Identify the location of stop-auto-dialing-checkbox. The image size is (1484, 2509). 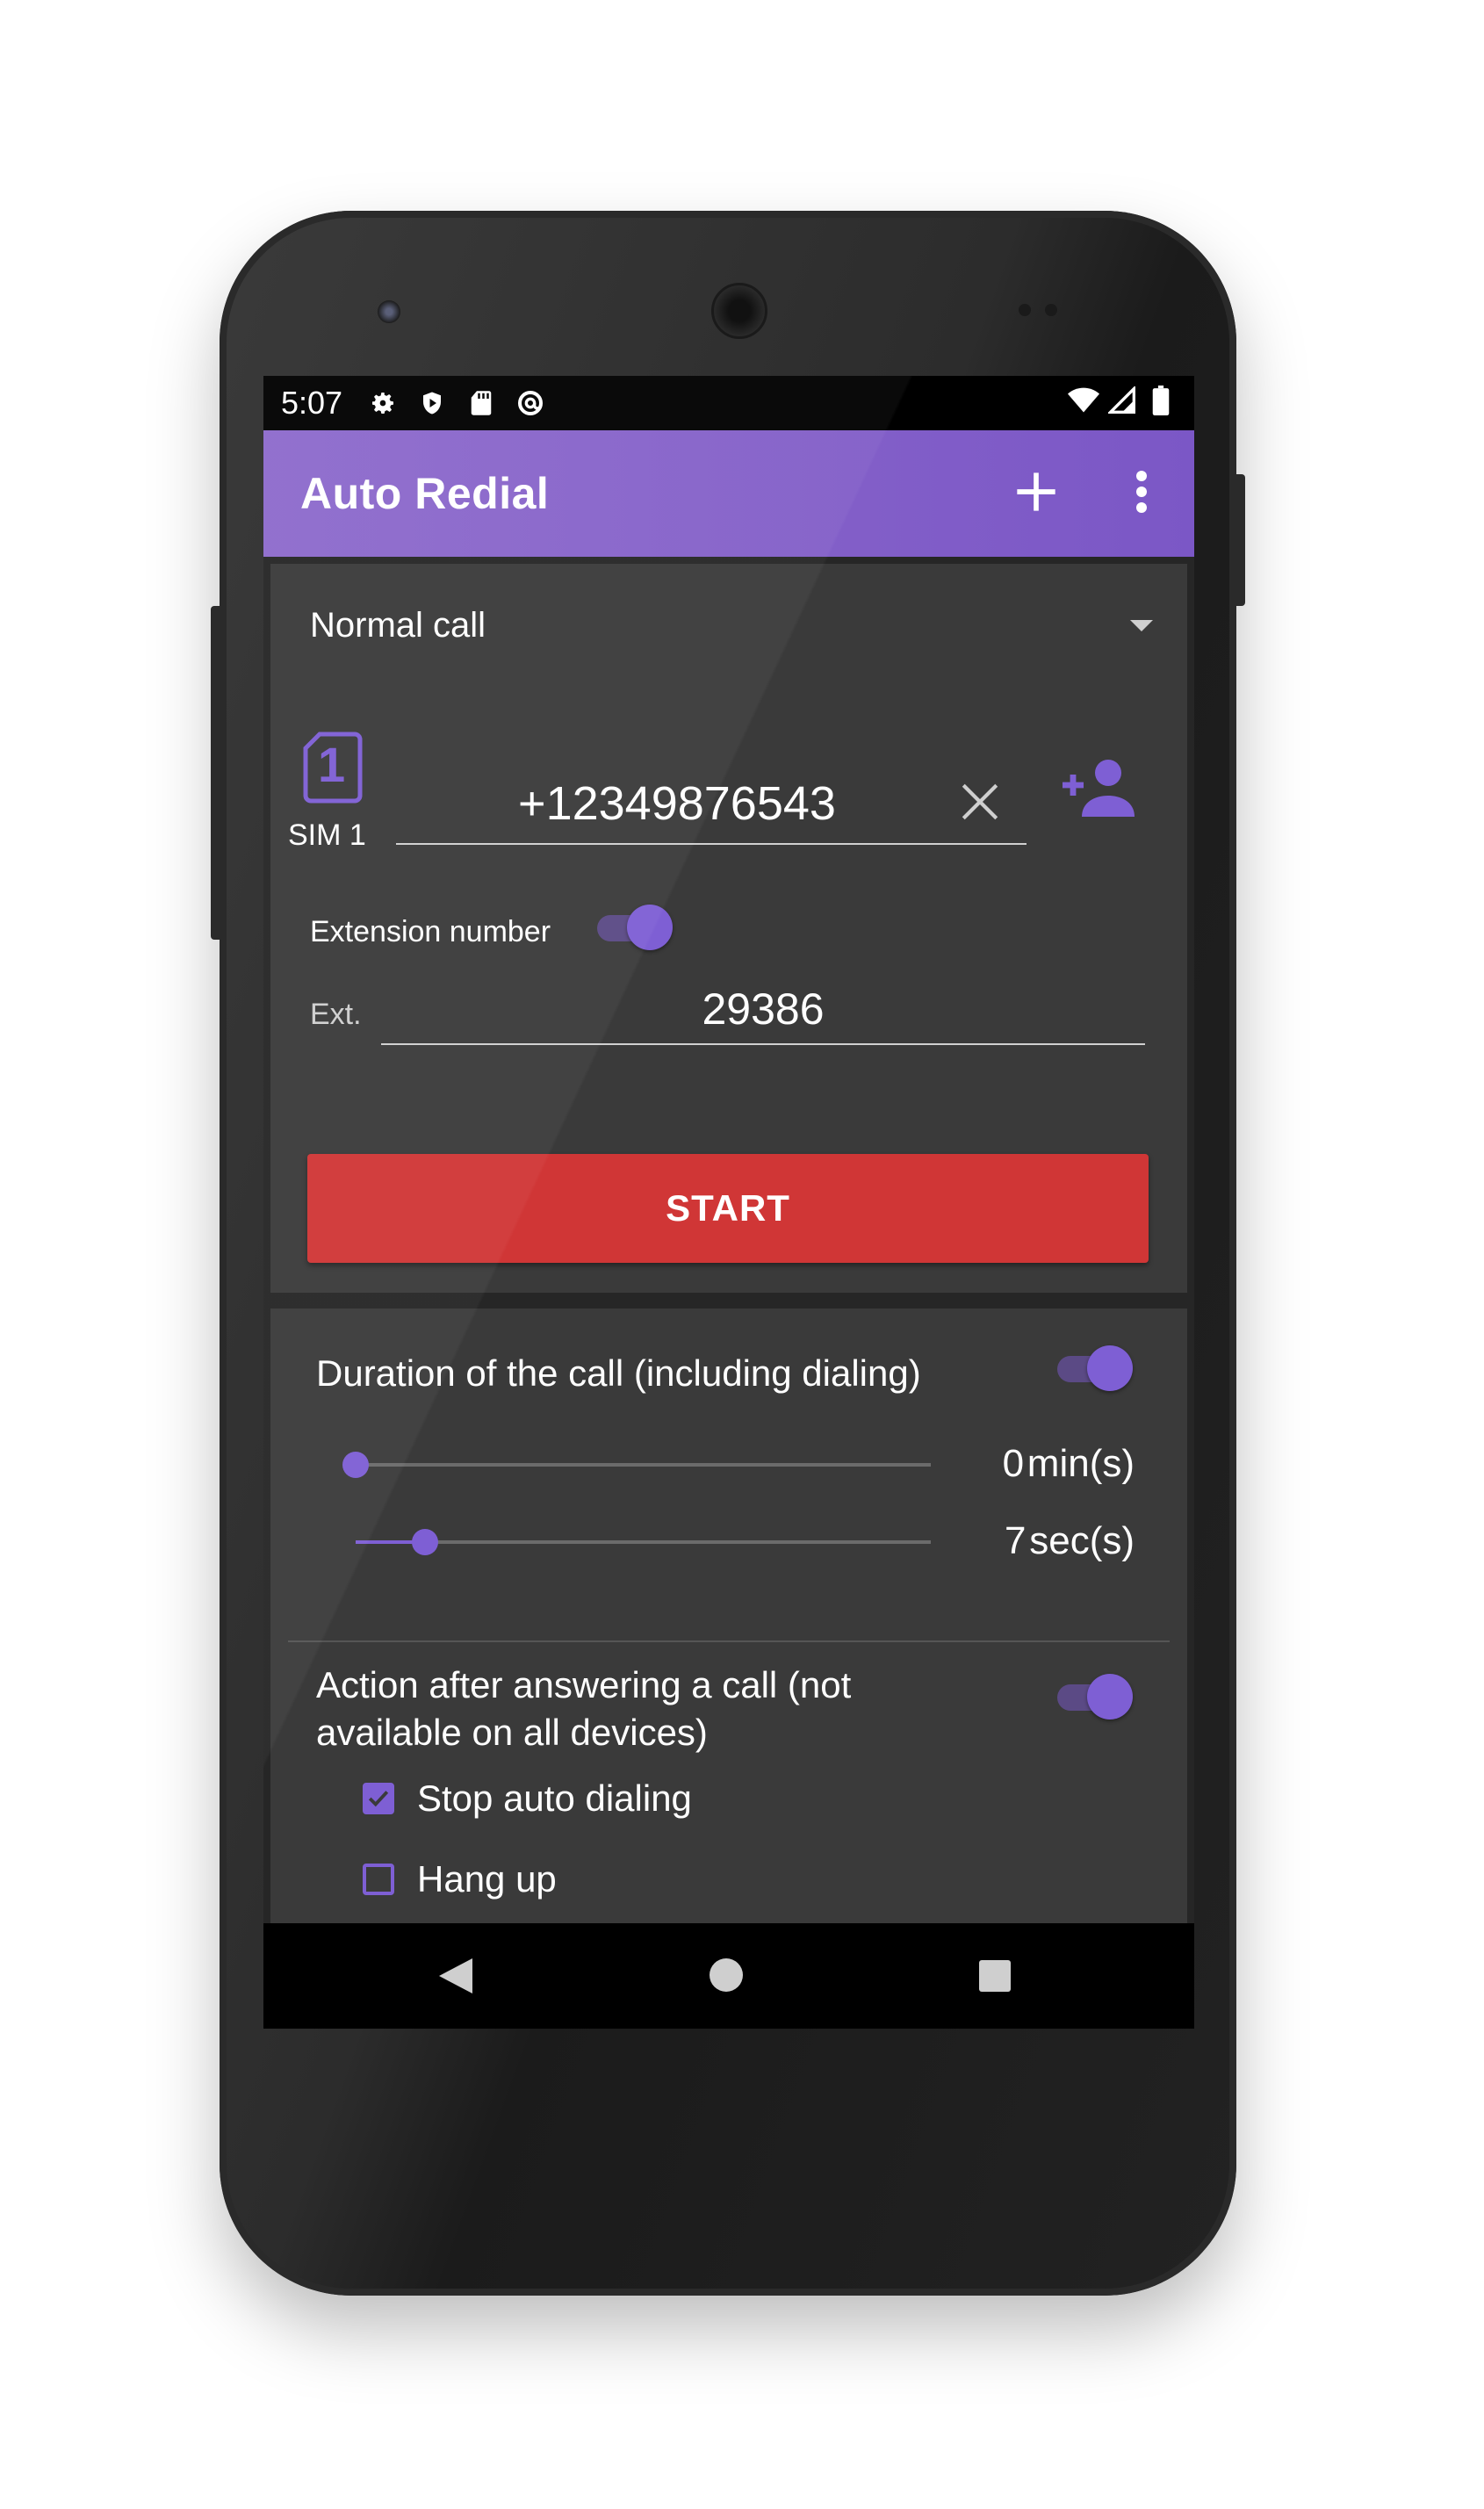
(378, 1798).